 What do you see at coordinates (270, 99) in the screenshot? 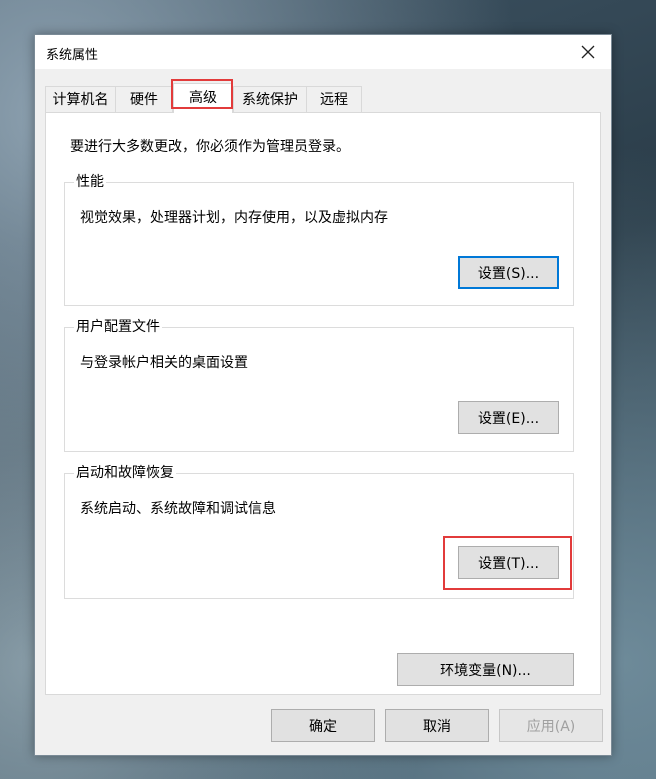
I see `tab-system-protection: 系统保护` at bounding box center [270, 99].